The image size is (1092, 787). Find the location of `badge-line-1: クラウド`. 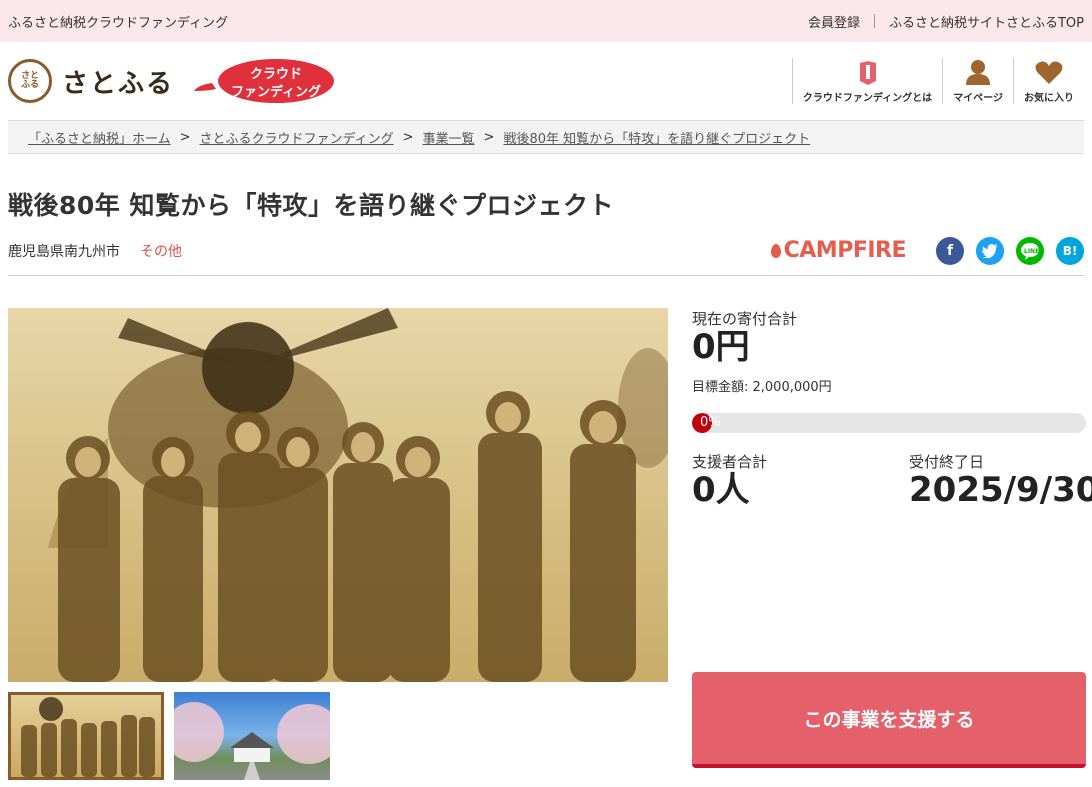

badge-line-1: クラウド is located at coordinates (276, 74).